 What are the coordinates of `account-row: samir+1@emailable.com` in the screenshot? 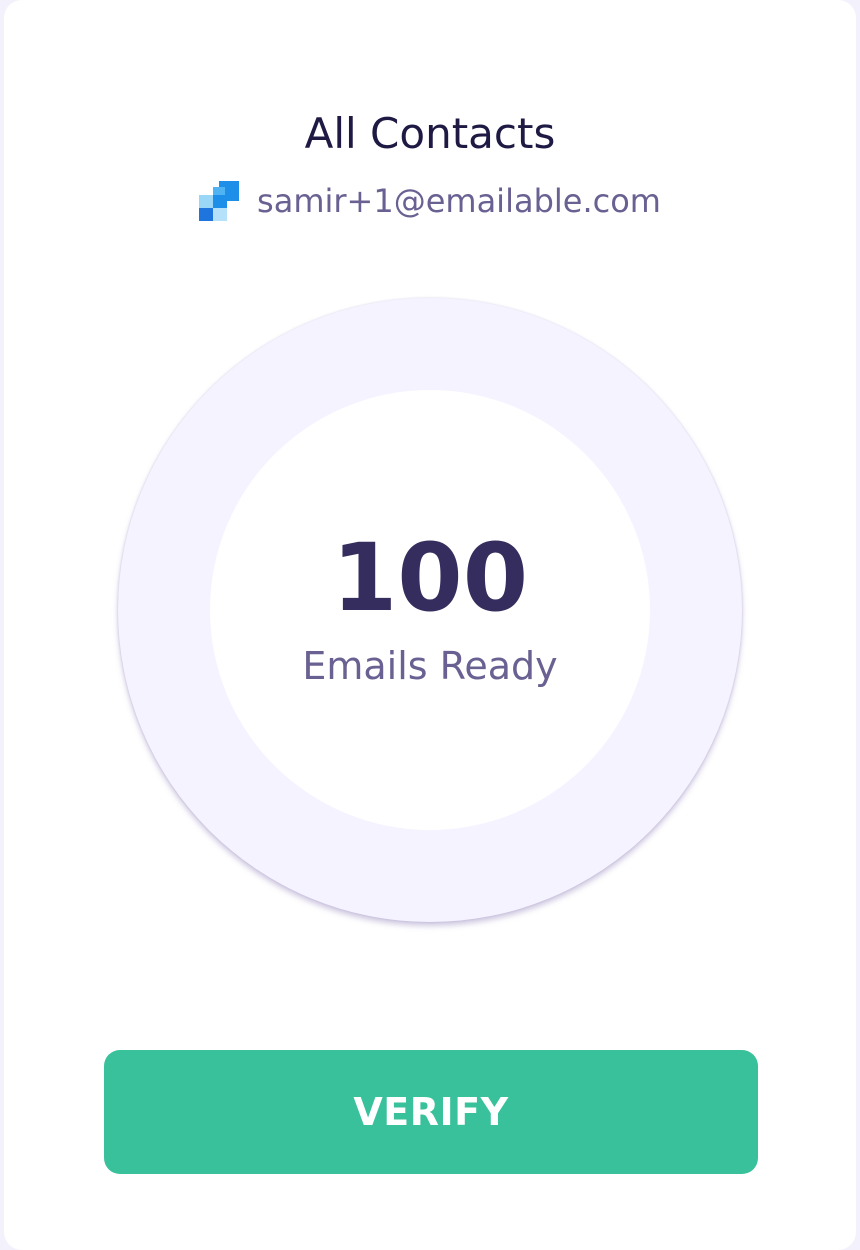 It's located at (430, 201).